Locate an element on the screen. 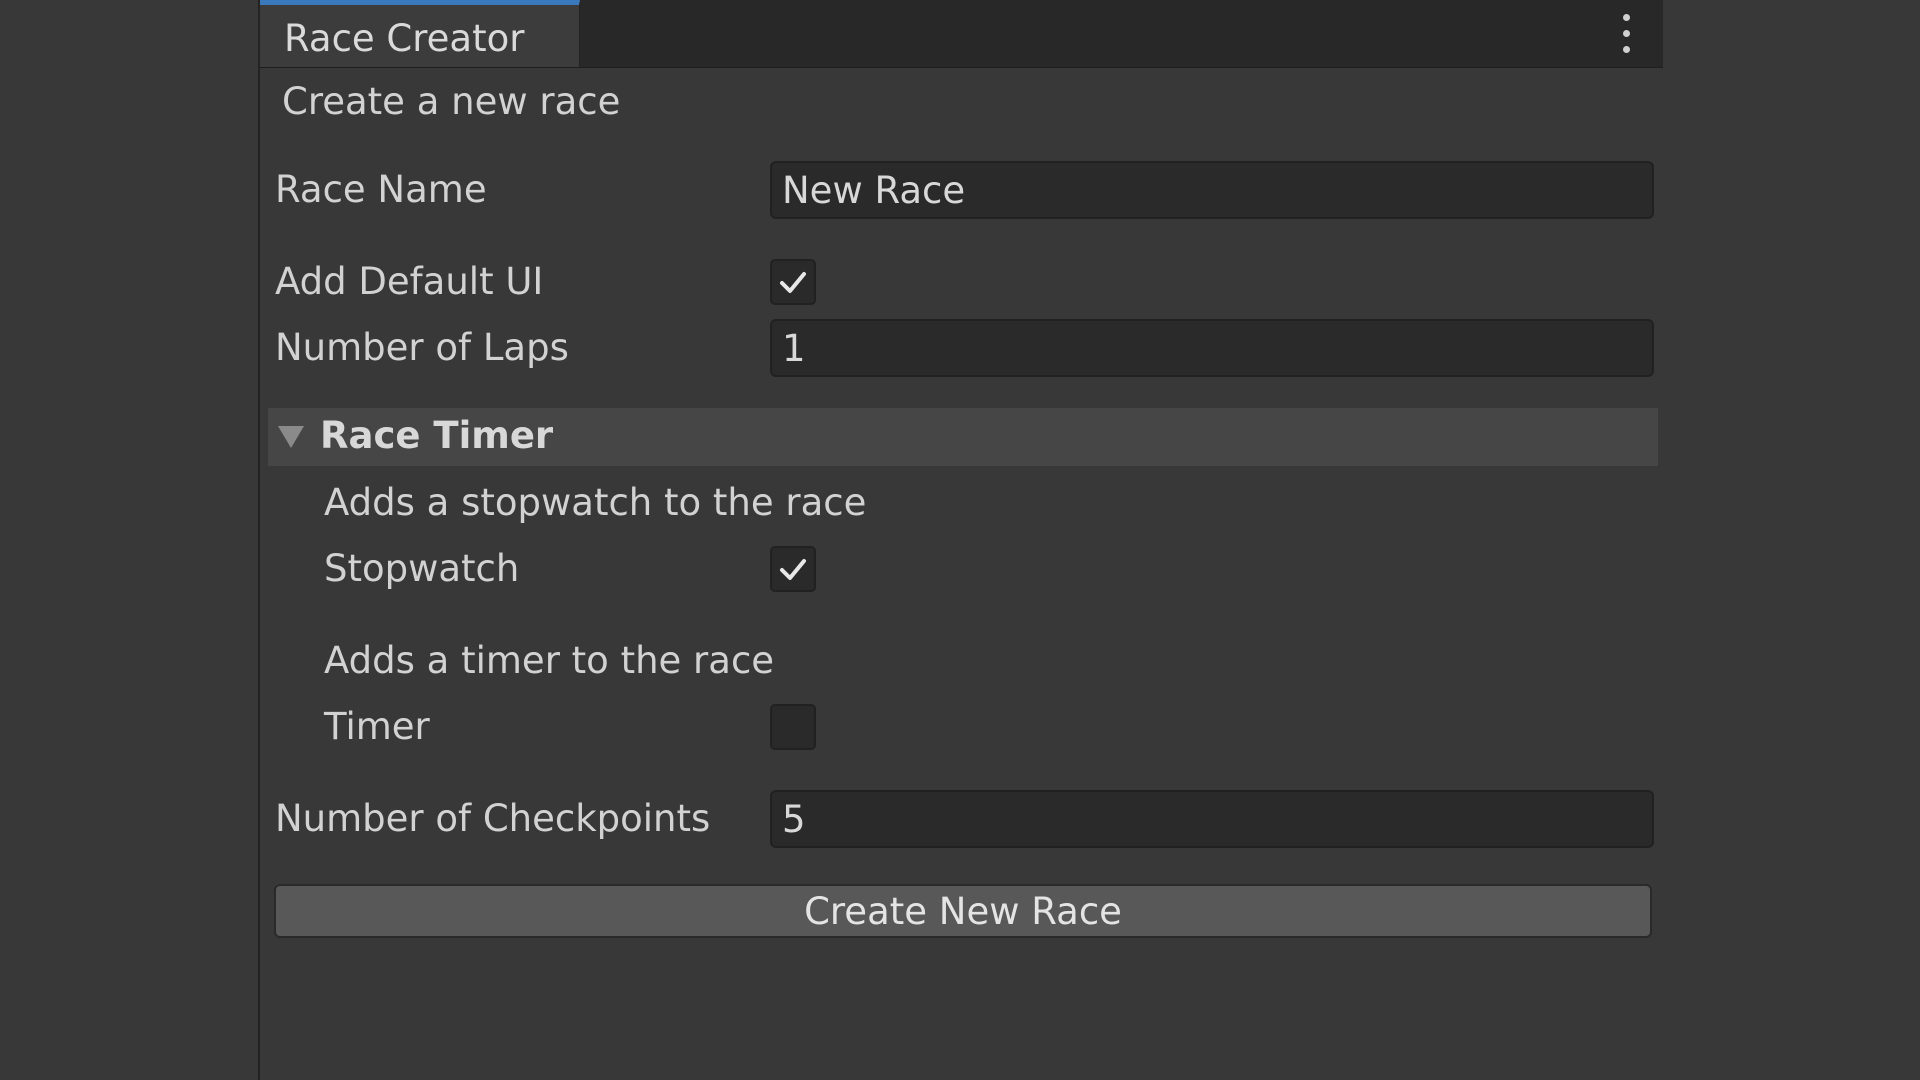 The image size is (1920, 1080). tab-bar: Race Creator is located at coordinates (961, 34).